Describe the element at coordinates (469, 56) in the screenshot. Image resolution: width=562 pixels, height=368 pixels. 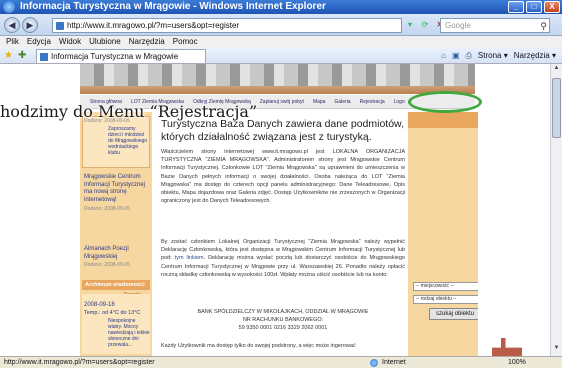
I see `print-icon: ⎙` at that location.